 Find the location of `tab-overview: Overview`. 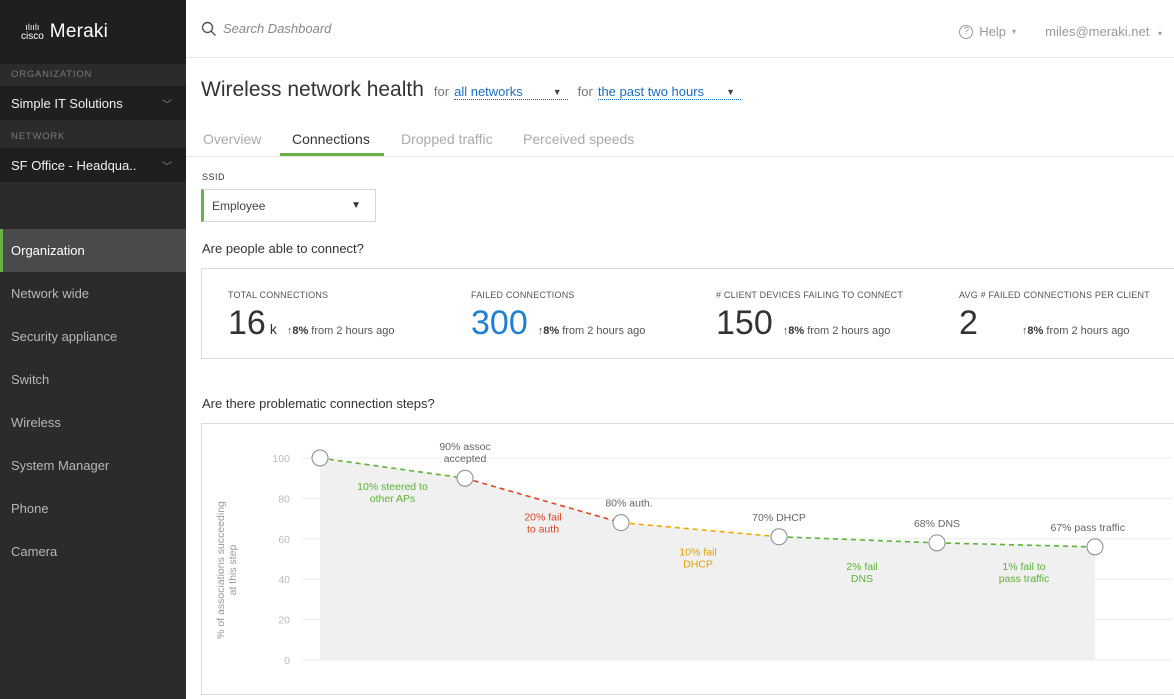

tab-overview: Overview is located at coordinates (232, 139).